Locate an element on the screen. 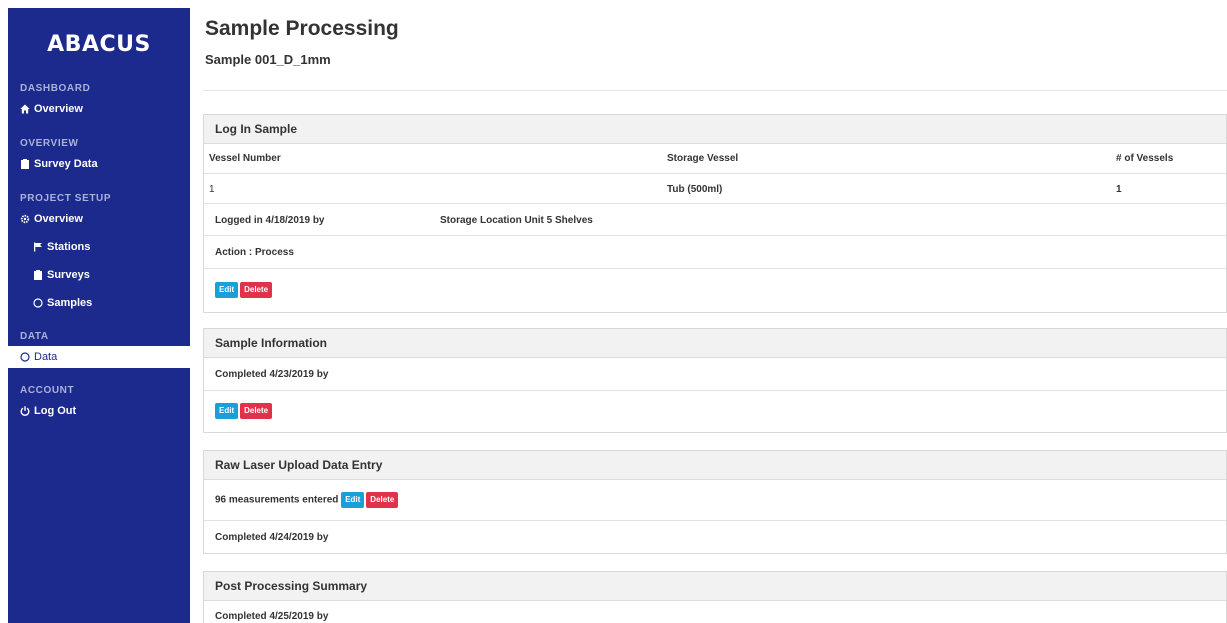 The image size is (1227, 623). divider is located at coordinates (715, 90).